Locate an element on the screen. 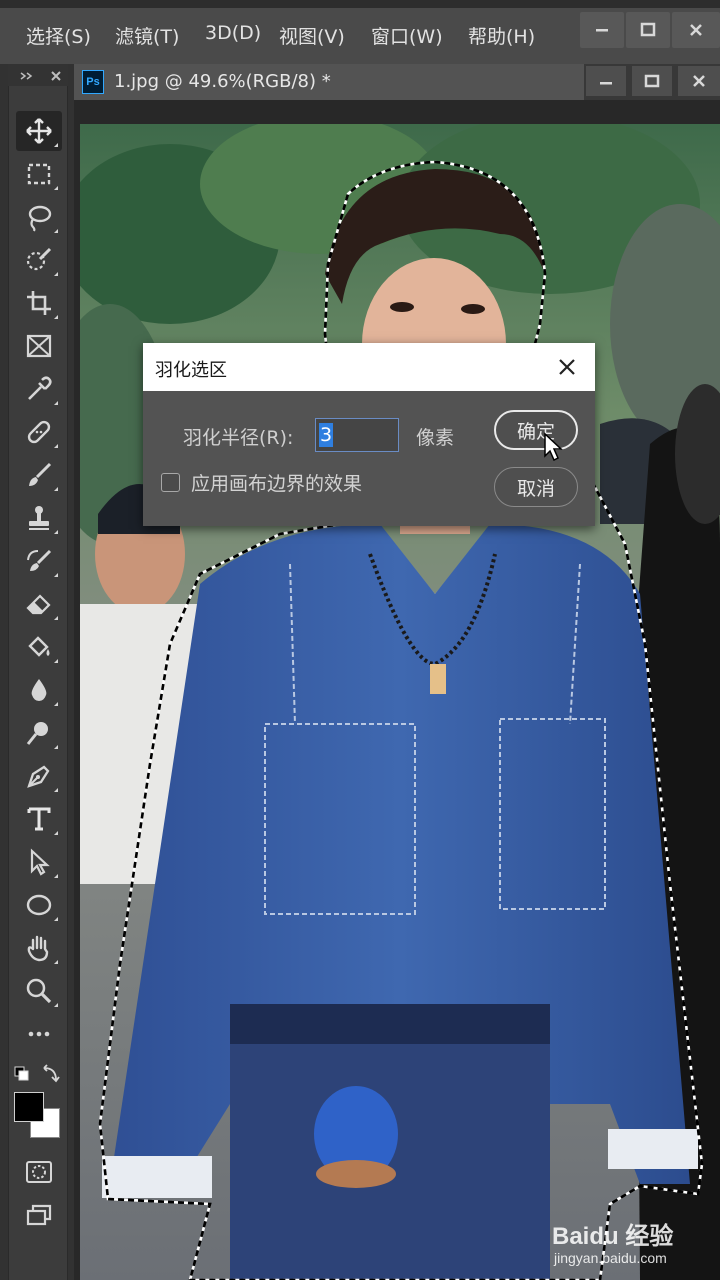 This screenshot has width=720, height=1280. quick-selection-tool is located at coordinates (39, 260).